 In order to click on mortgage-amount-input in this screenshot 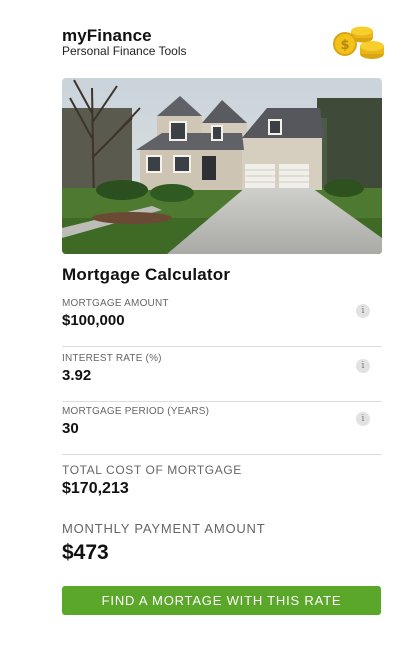, I will do `click(192, 320)`.